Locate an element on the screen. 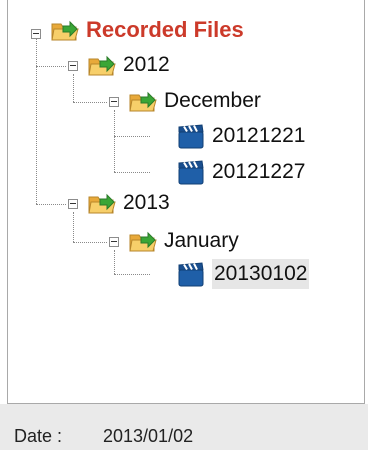 This screenshot has width=368, height=450. tree-node-january: January is located at coordinates (183, 241).